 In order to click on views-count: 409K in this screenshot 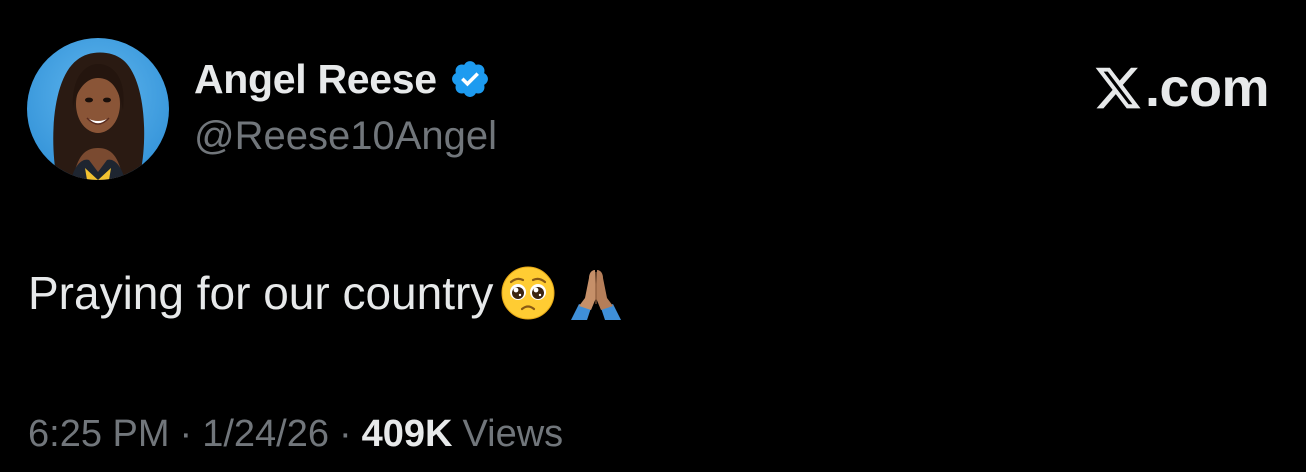, I will do `click(407, 434)`.